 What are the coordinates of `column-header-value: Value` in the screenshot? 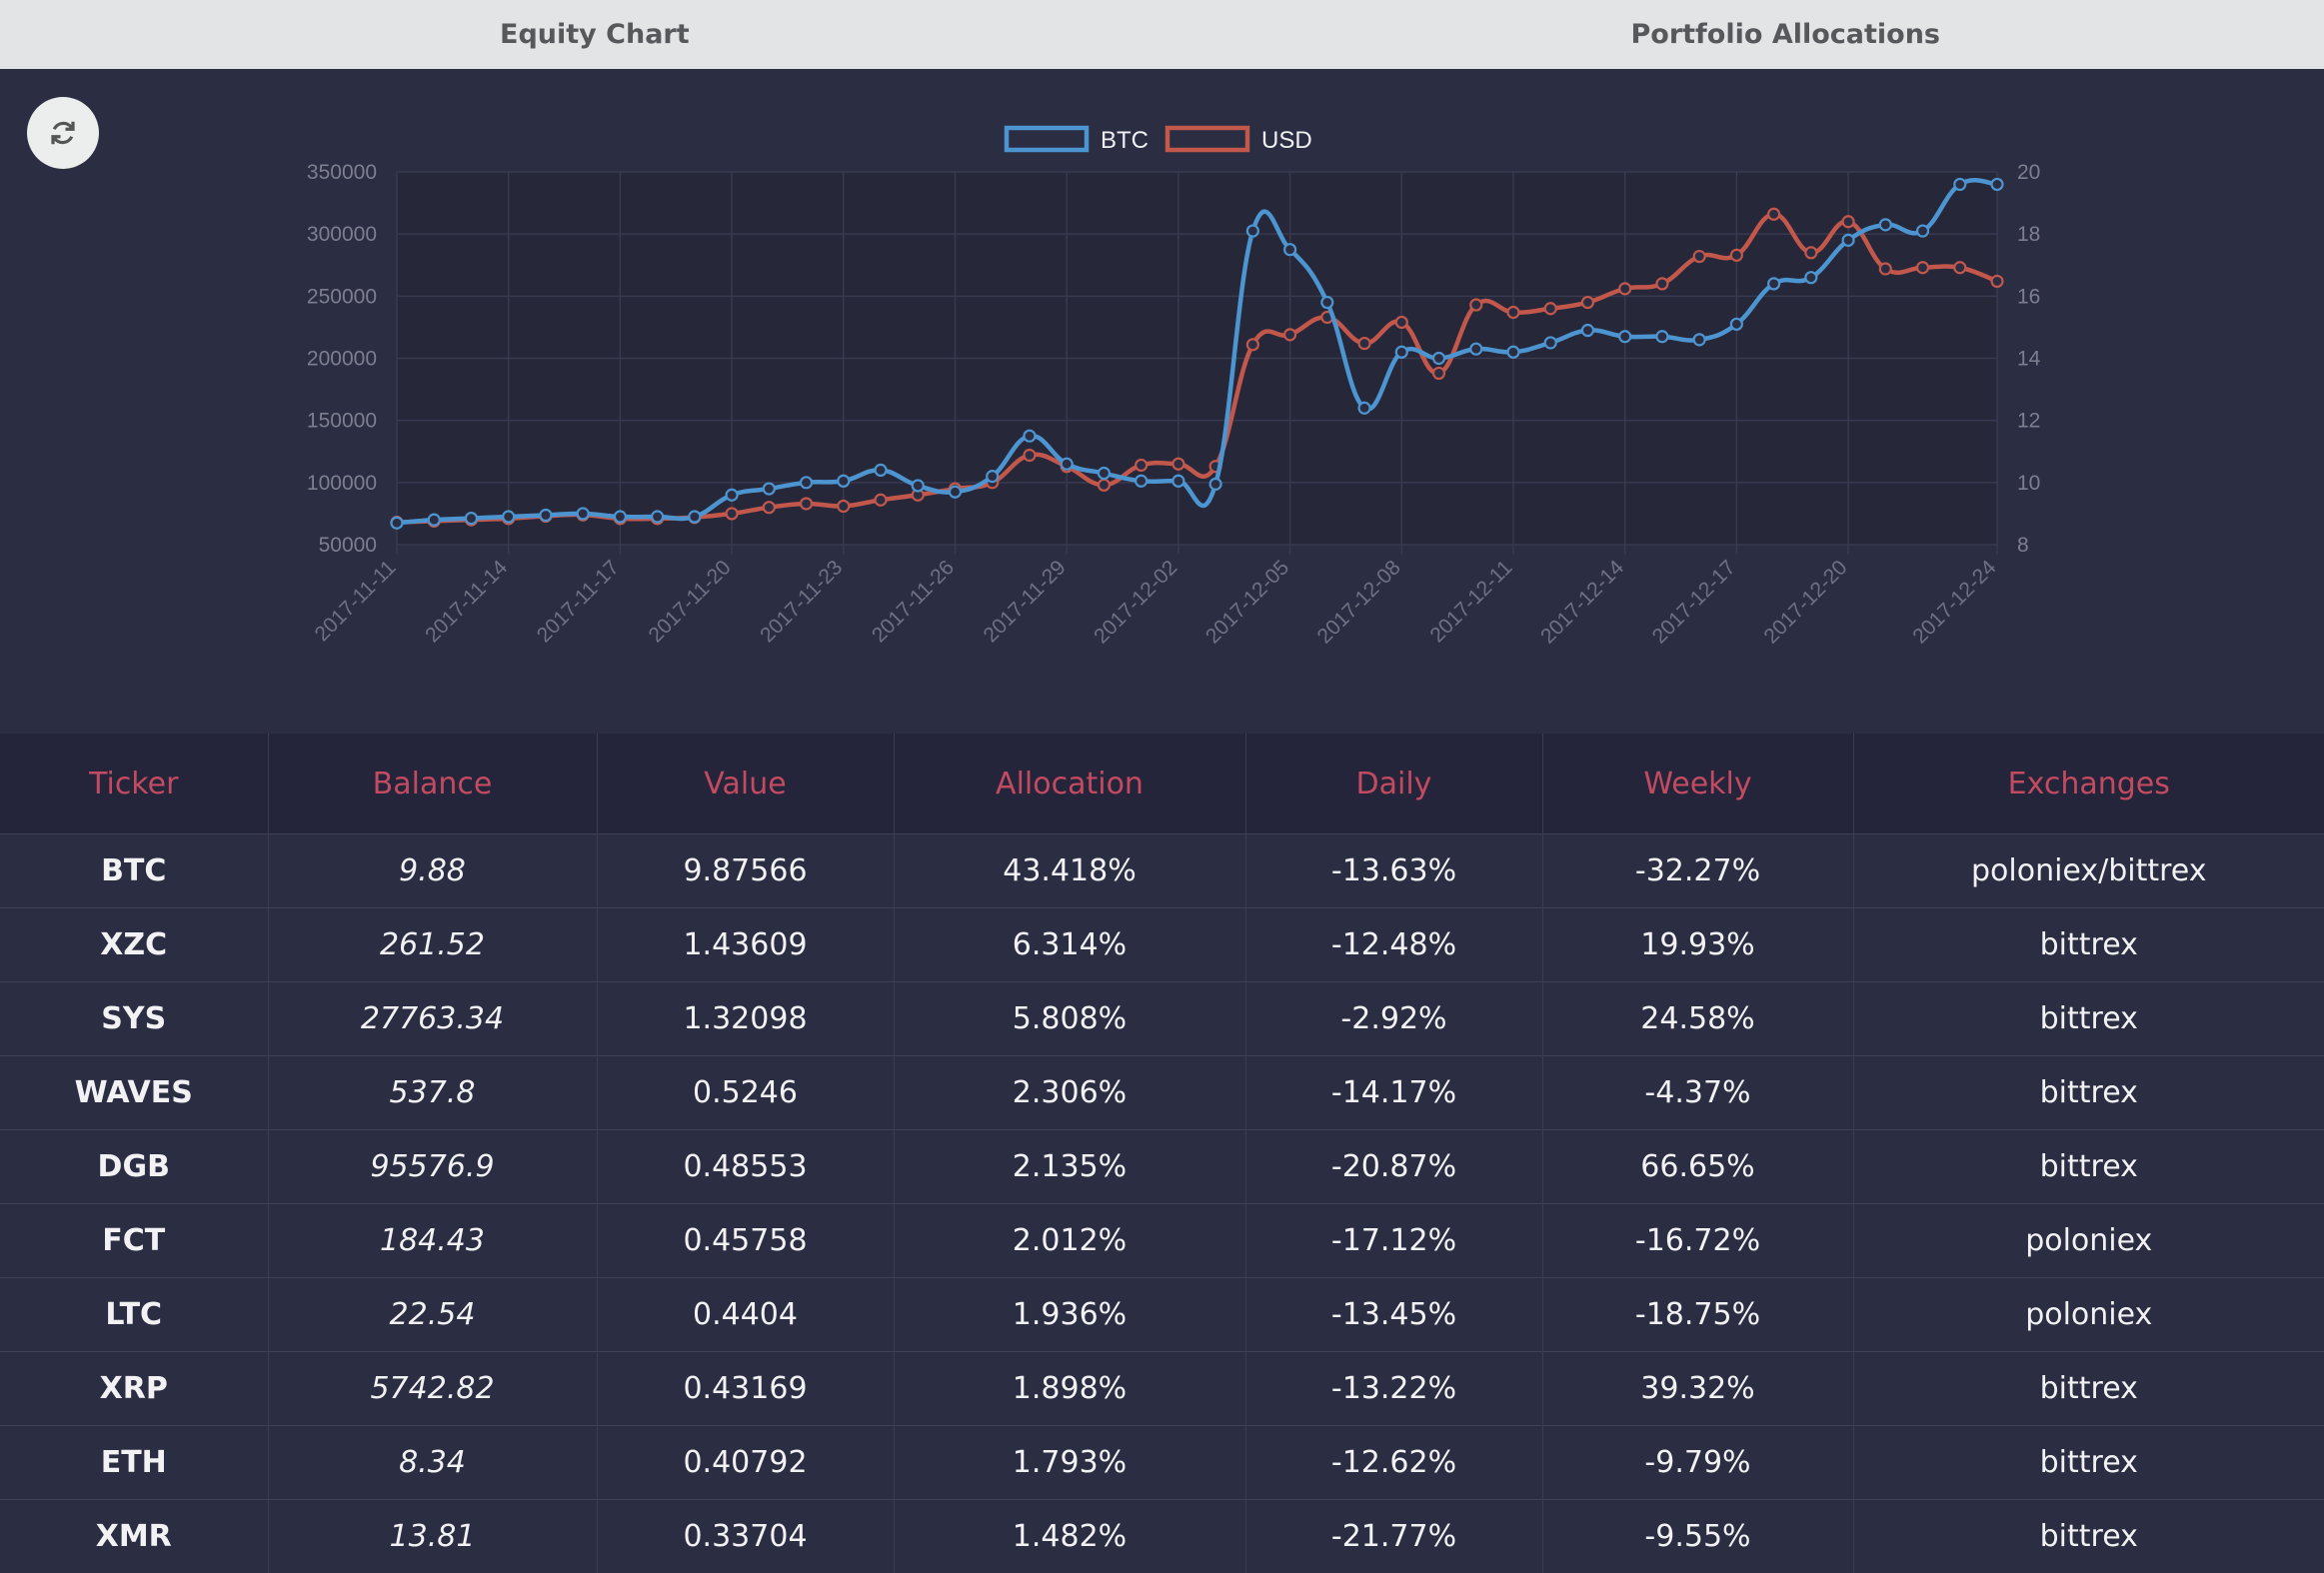 It's located at (745, 784).